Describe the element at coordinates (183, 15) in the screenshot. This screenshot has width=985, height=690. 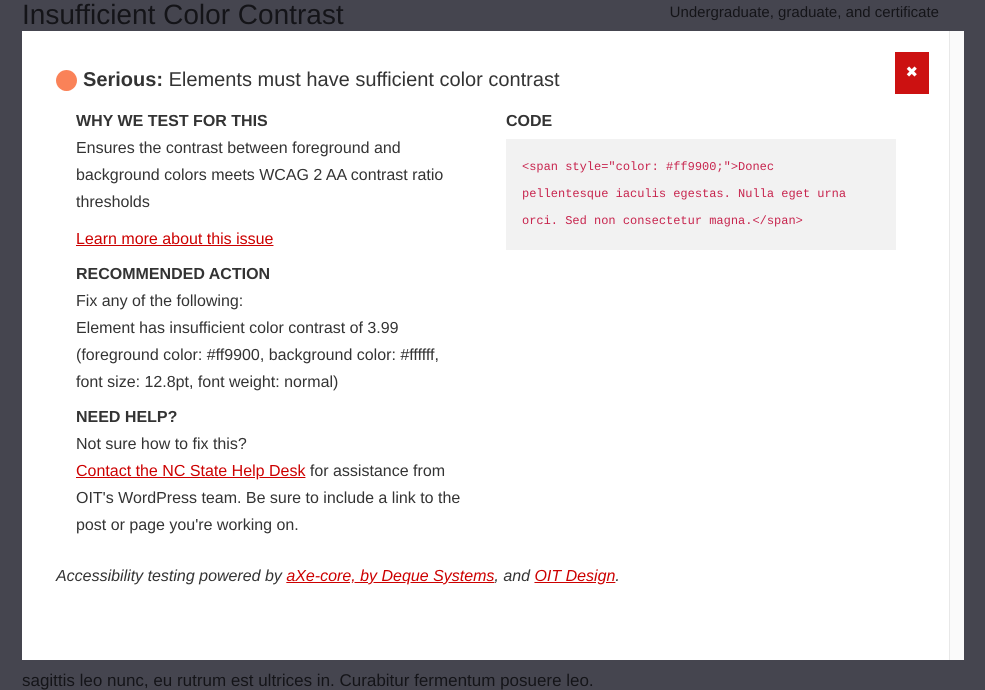
I see `page-heading: Insufficient Color Contrast` at that location.